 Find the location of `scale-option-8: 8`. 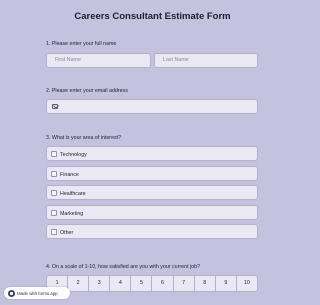

scale-option-8: 8 is located at coordinates (205, 283).